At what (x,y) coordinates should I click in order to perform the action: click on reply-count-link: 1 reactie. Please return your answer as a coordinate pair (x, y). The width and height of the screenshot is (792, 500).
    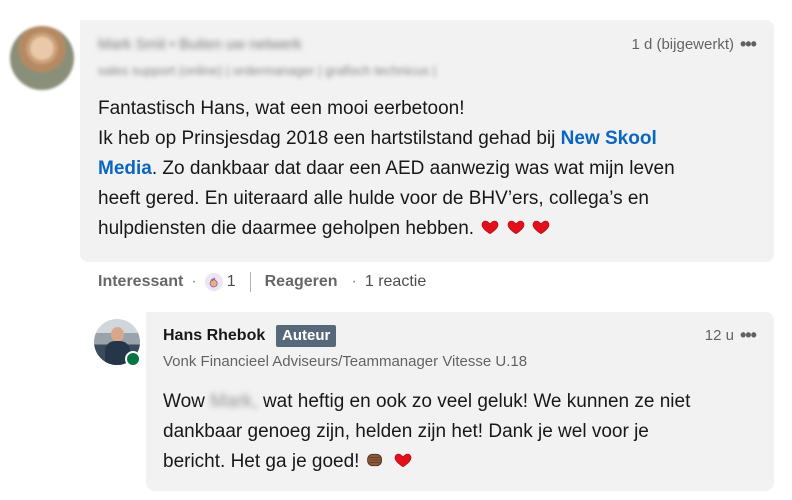
    Looking at the image, I should click on (395, 282).